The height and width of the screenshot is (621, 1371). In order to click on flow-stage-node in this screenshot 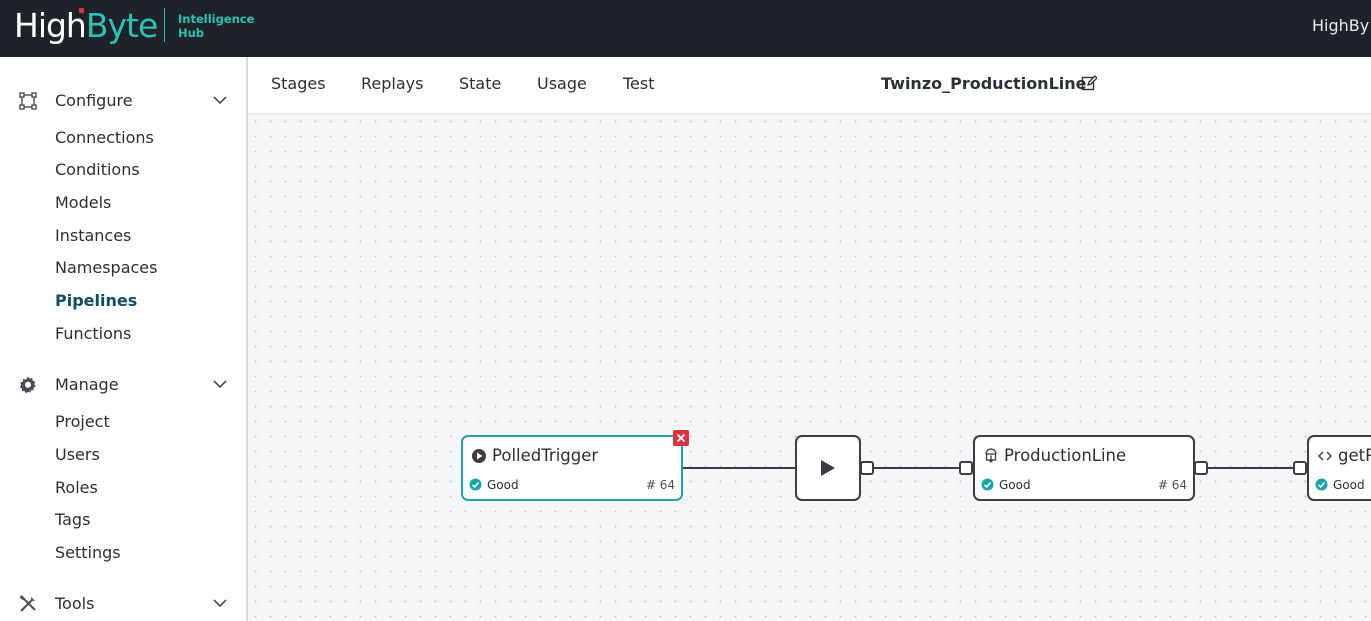, I will do `click(828, 468)`.